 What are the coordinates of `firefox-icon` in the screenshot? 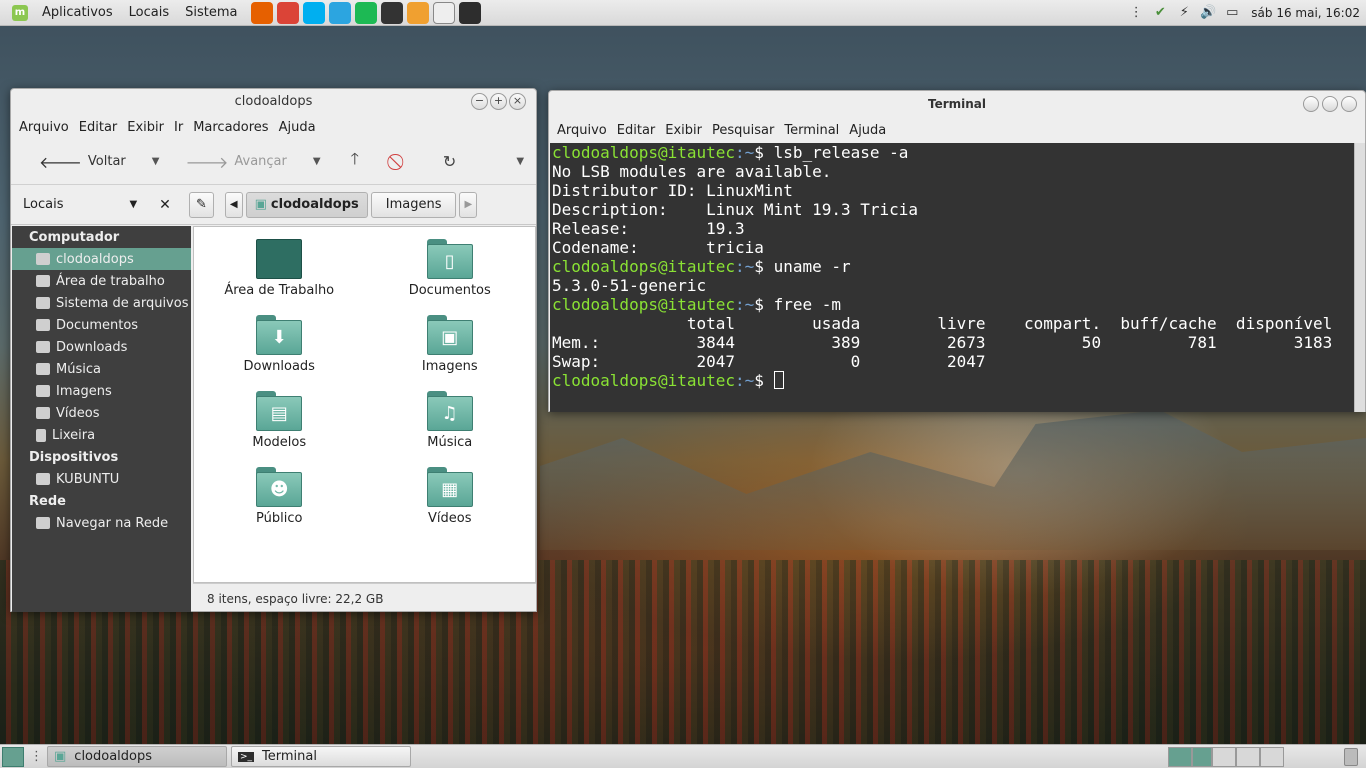 It's located at (262, 12).